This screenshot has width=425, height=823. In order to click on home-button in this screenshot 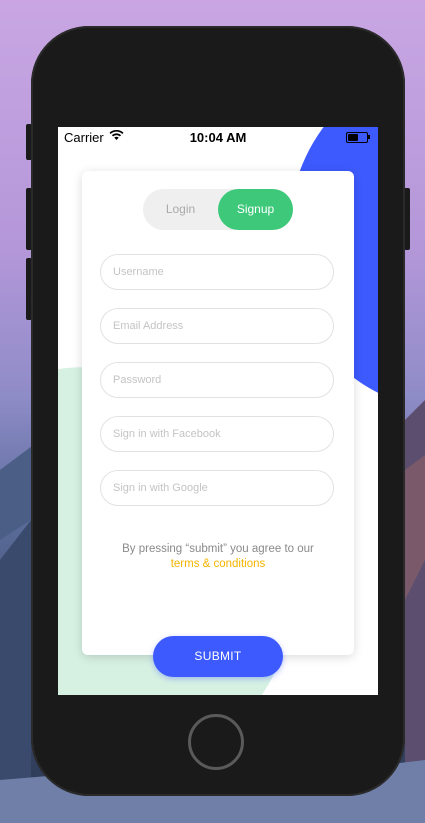, I will do `click(216, 742)`.